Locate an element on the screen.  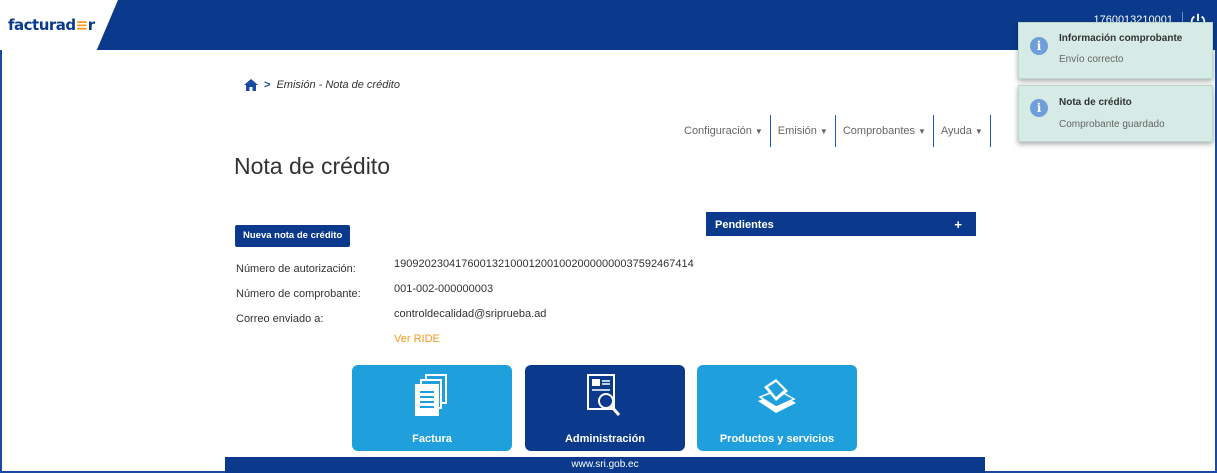
voucher-number-label: Número de comprobante: is located at coordinates (298, 294).